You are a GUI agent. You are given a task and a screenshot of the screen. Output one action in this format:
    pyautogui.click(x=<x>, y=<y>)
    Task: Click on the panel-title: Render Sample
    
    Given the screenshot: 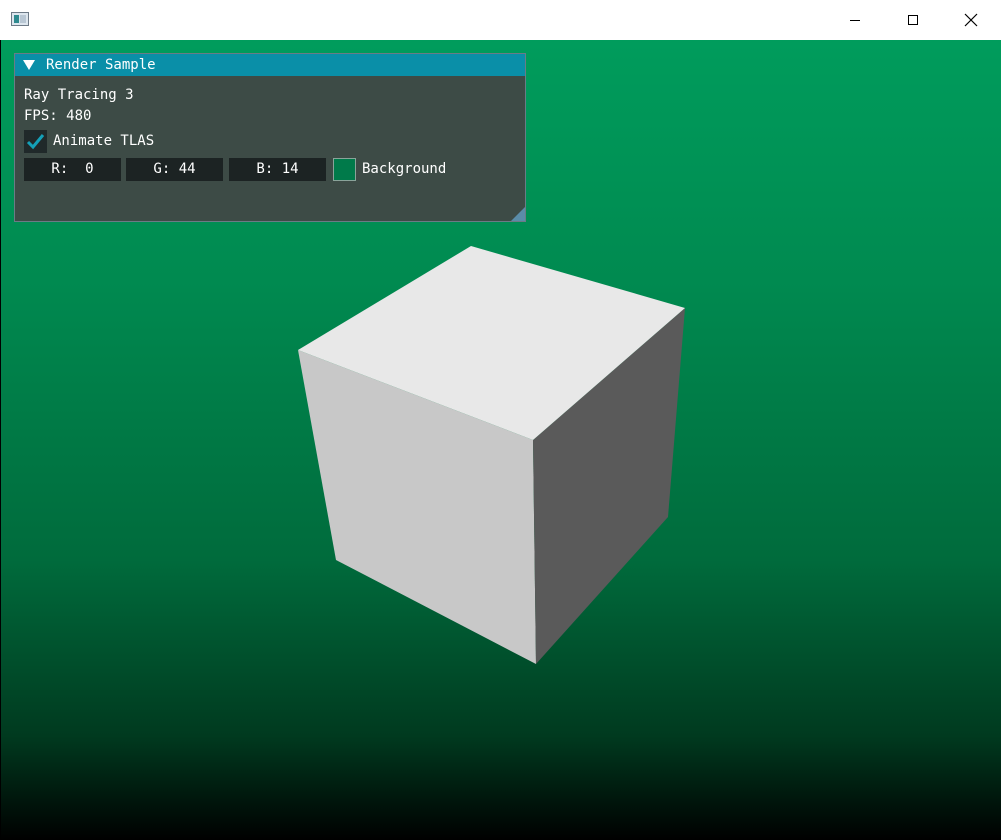 What is the action you would take?
    pyautogui.click(x=101, y=65)
    